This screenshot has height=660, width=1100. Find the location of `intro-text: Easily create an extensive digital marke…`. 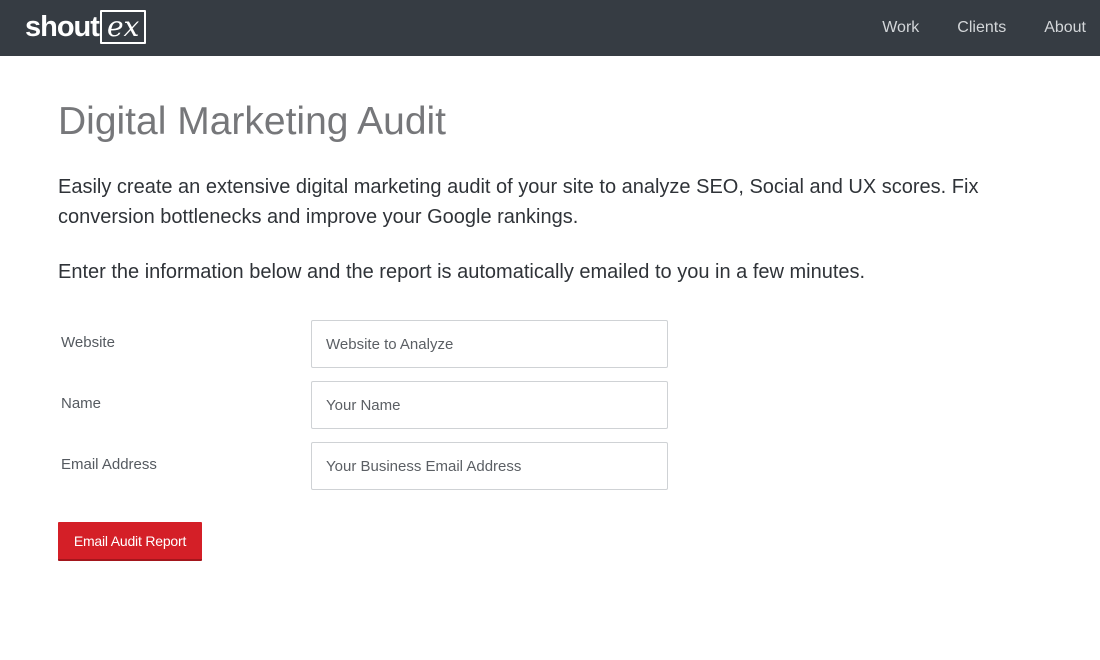

intro-text: Easily create an extensive digital marke… is located at coordinates (518, 202).